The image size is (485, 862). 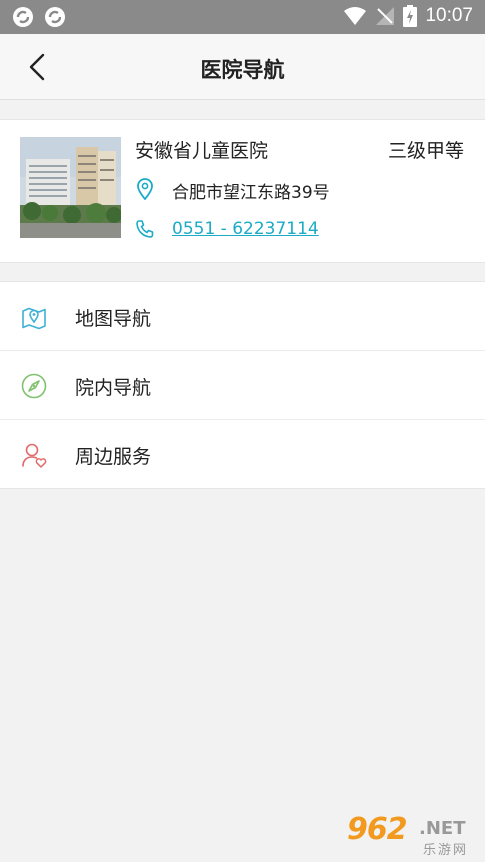 What do you see at coordinates (242, 70) in the screenshot?
I see `page-title: 医院导航` at bounding box center [242, 70].